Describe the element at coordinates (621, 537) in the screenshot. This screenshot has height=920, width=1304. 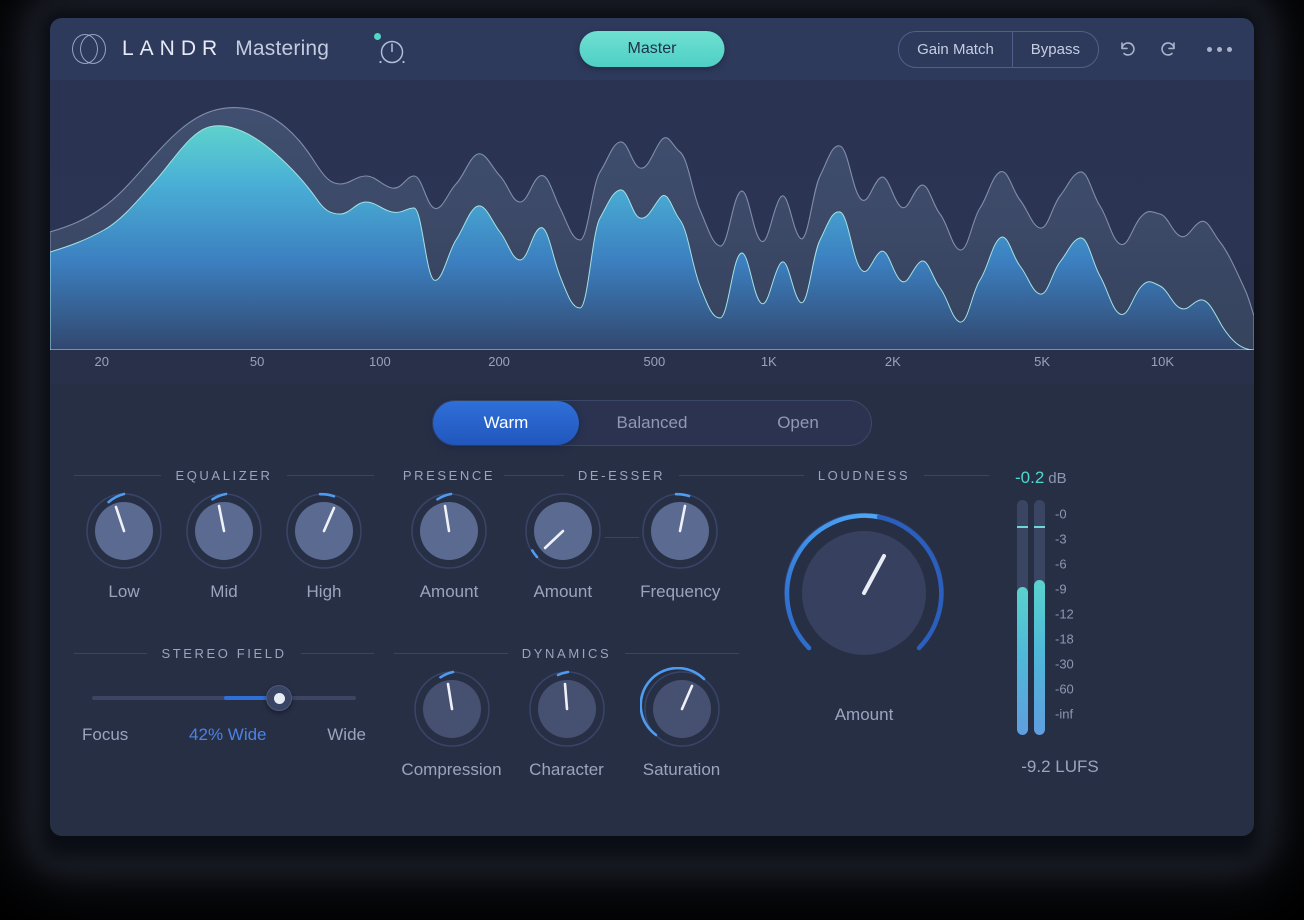
I see `deesser-link-line` at that location.